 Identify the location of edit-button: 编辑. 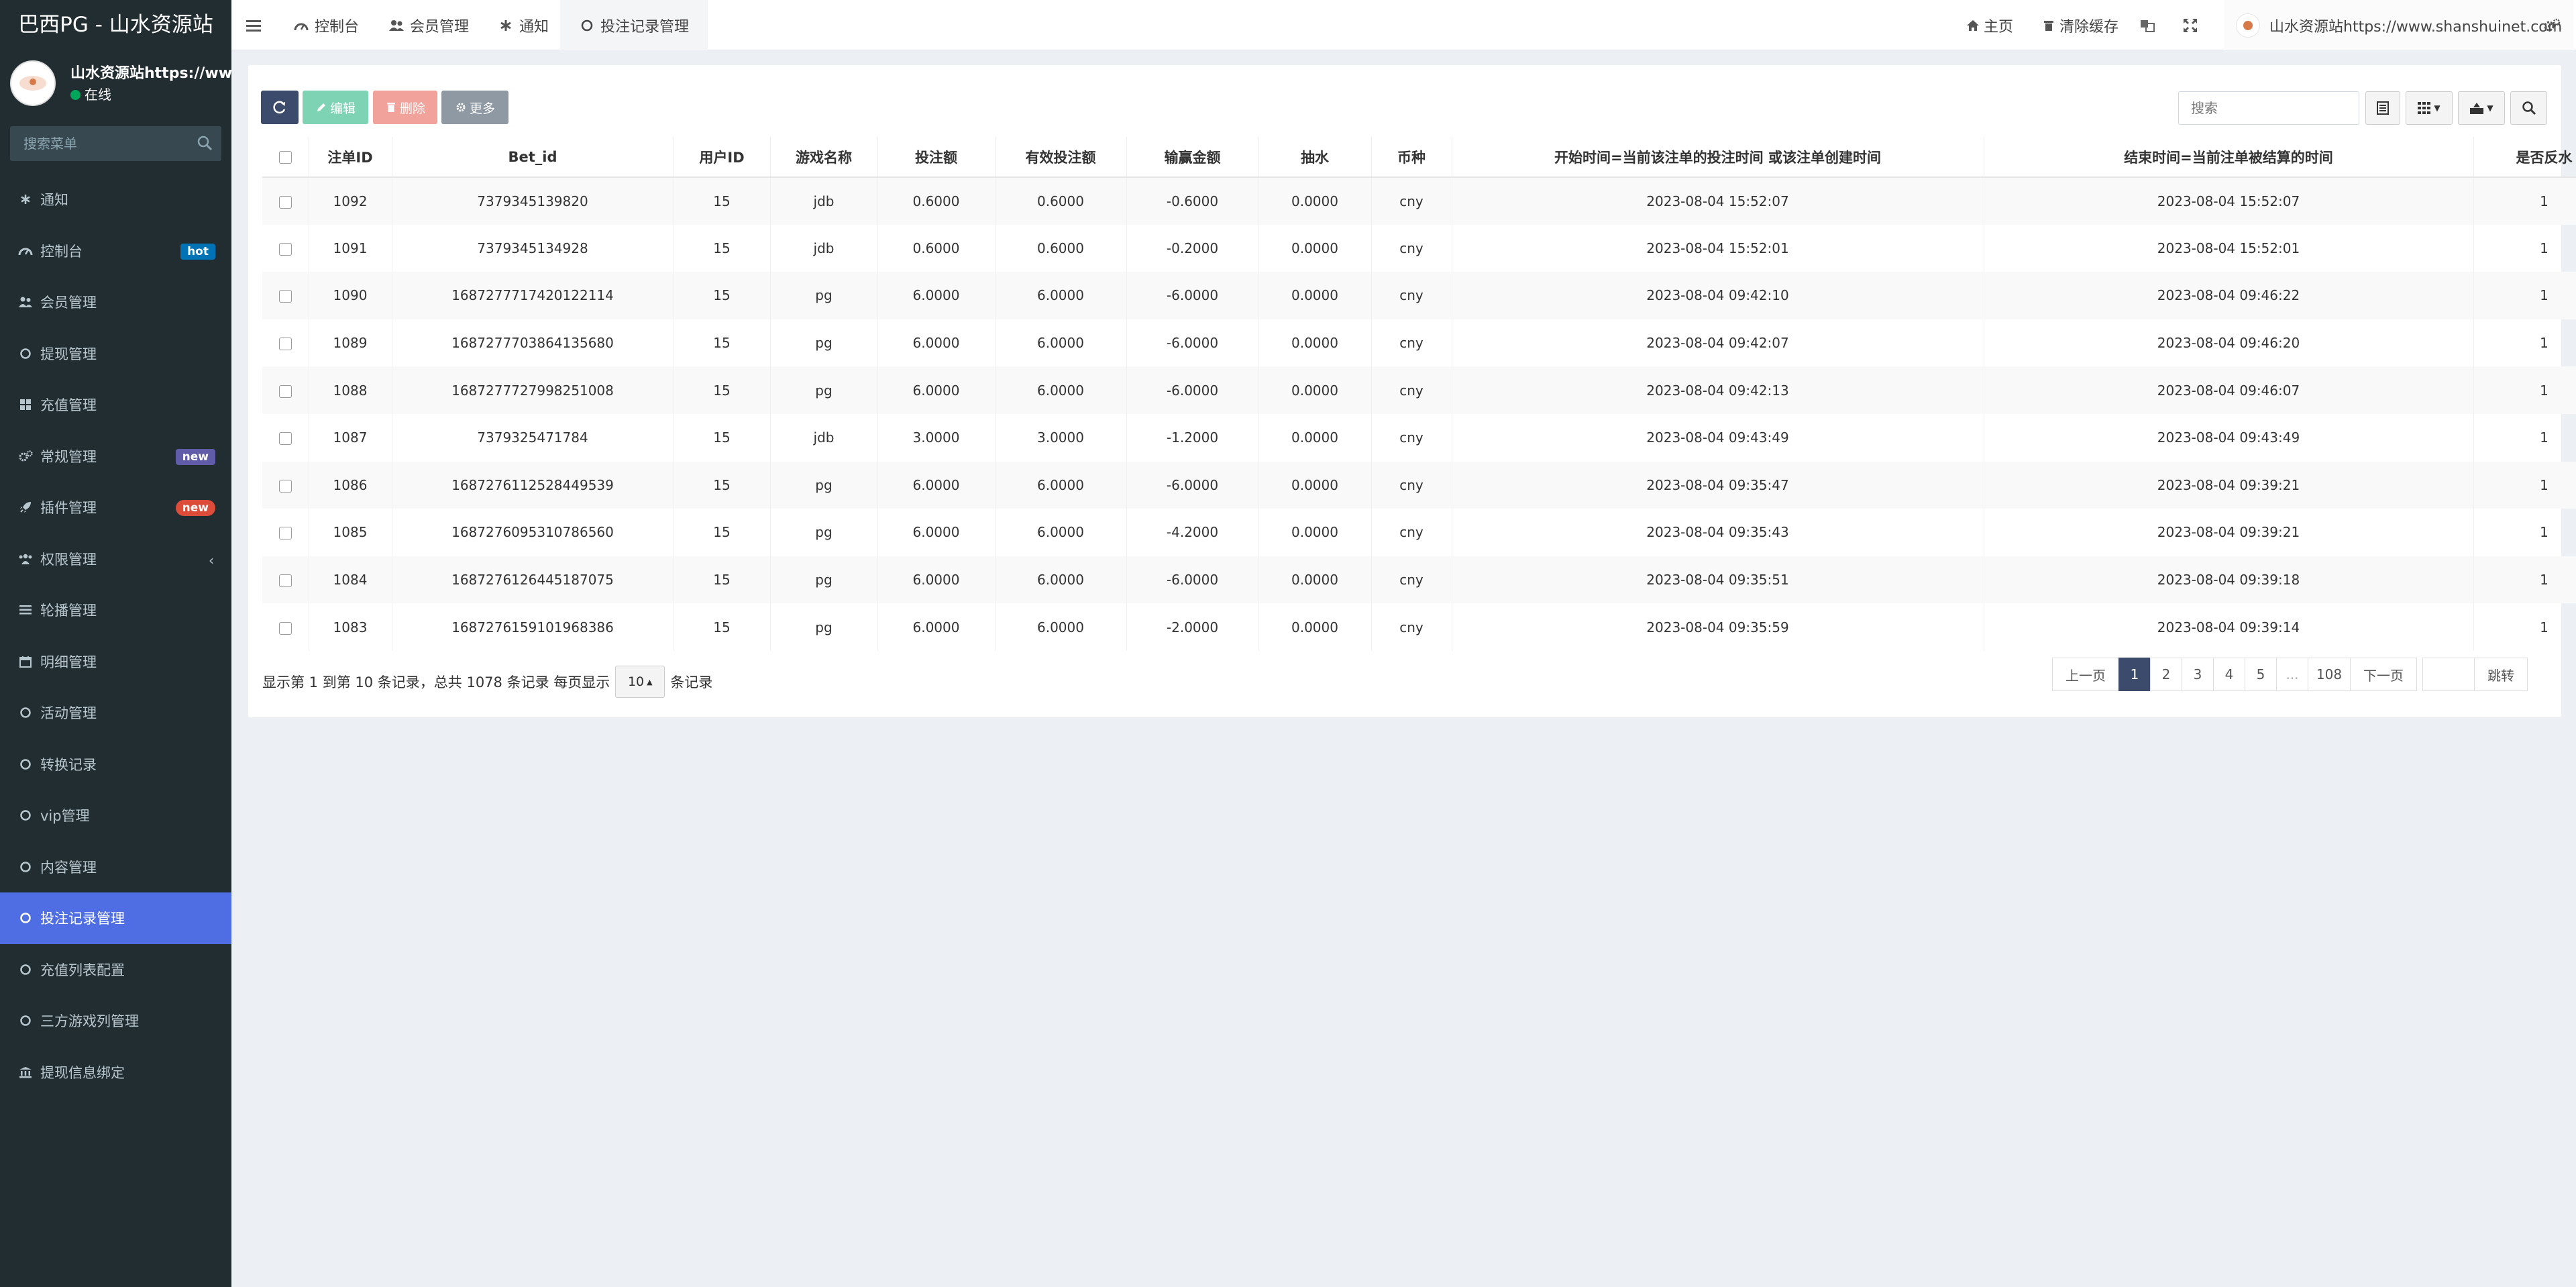
(335, 107).